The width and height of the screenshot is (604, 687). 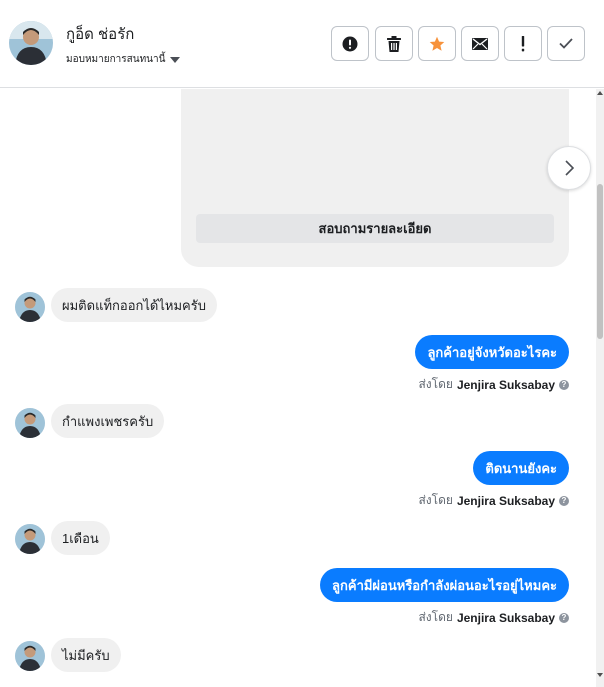 I want to click on checkmark-icon, so click(x=566, y=43).